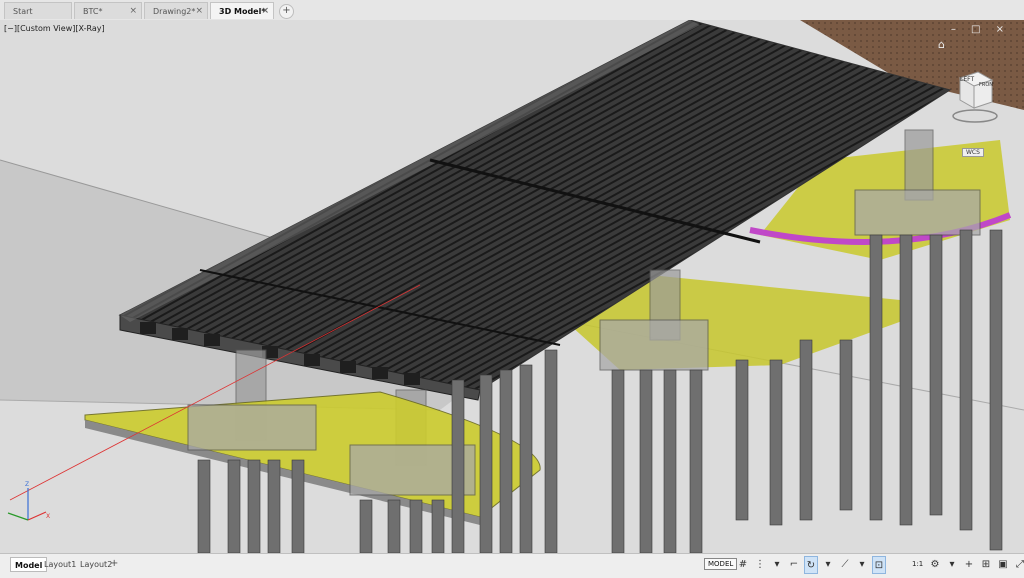 The height and width of the screenshot is (578, 1024). What do you see at coordinates (743, 565) in the screenshot?
I see `grid-icon: #` at bounding box center [743, 565].